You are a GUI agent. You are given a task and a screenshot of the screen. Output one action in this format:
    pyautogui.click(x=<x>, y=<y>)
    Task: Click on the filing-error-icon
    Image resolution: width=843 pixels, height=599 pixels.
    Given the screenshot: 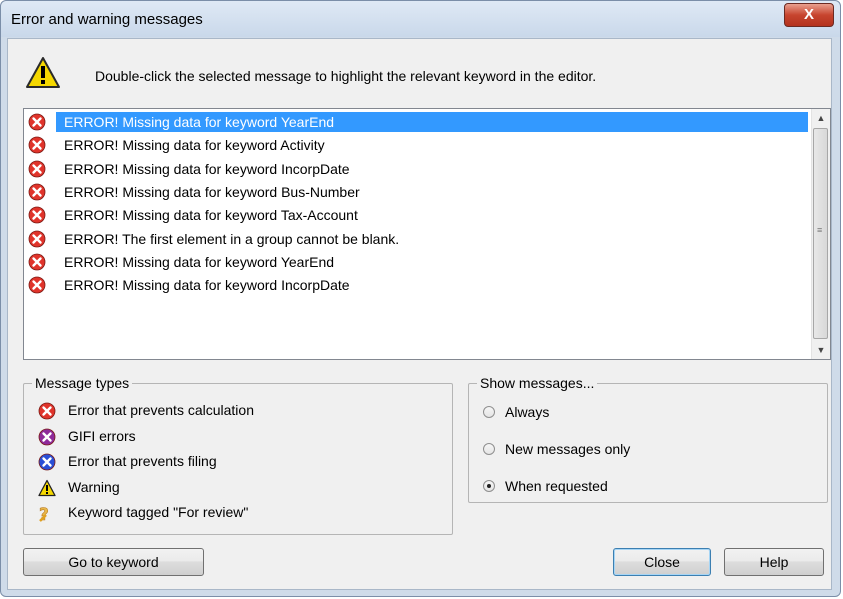 What is the action you would take?
    pyautogui.click(x=47, y=462)
    